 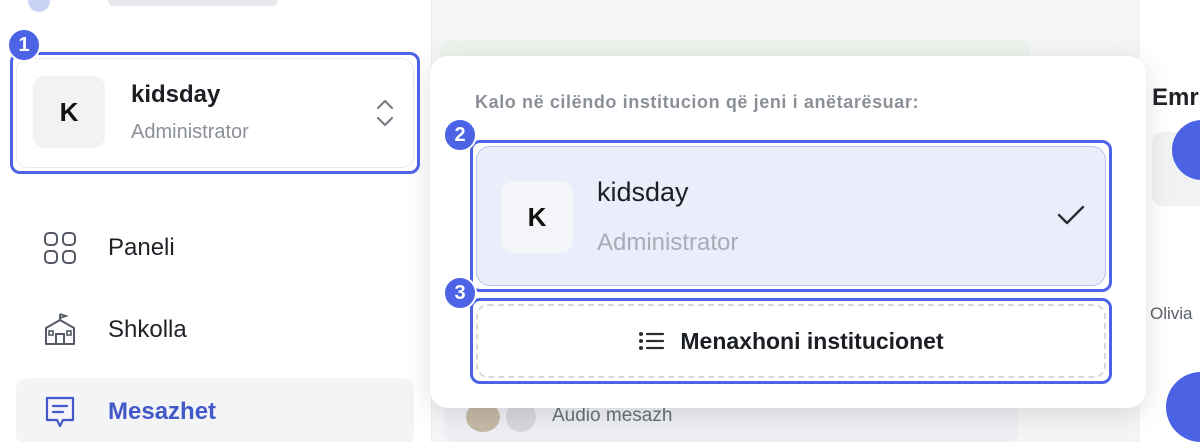 I want to click on institution-role: Administrator, so click(x=190, y=132).